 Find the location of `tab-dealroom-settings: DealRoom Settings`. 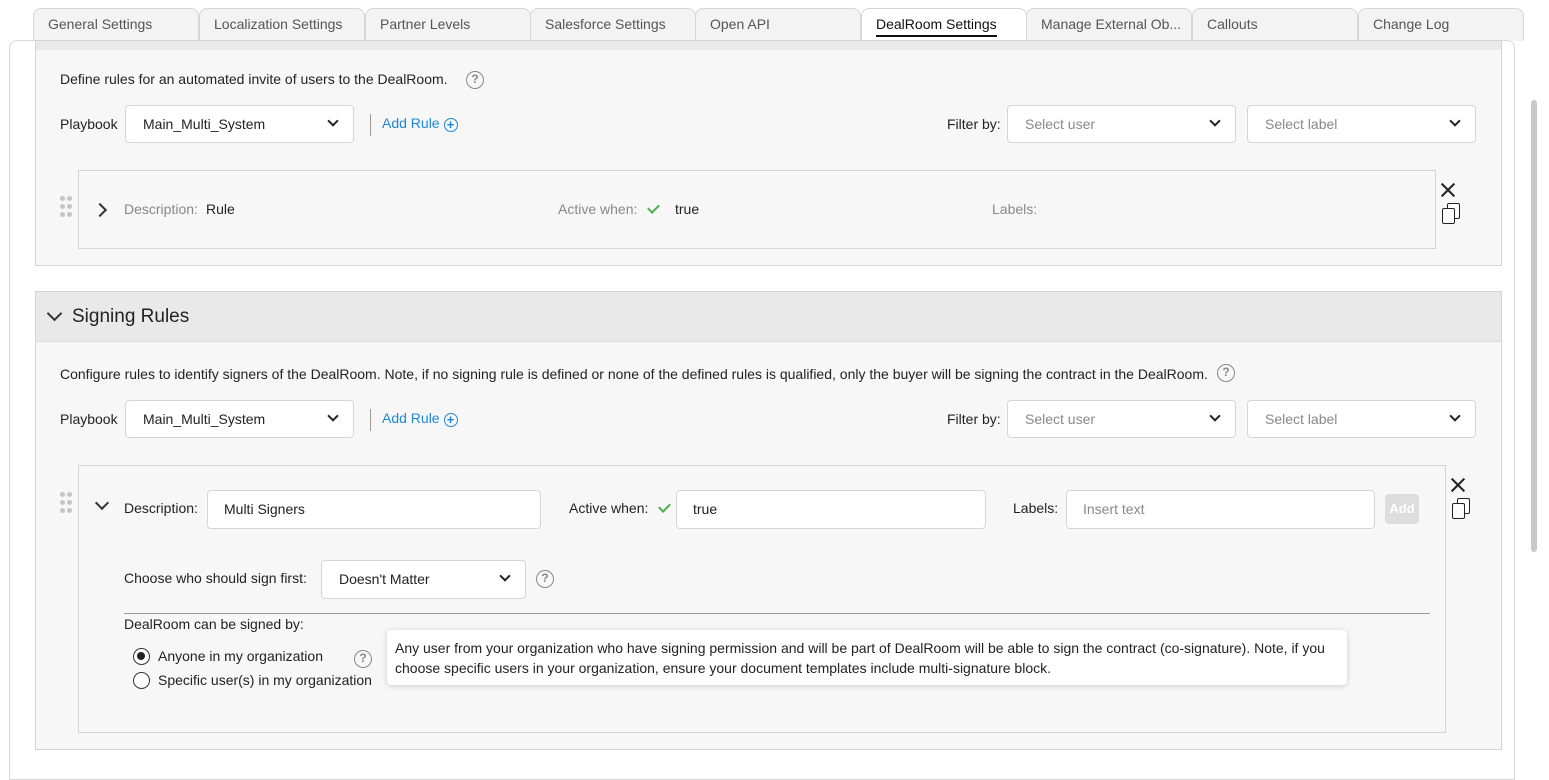

tab-dealroom-settings: DealRoom Settings is located at coordinates (944, 25).